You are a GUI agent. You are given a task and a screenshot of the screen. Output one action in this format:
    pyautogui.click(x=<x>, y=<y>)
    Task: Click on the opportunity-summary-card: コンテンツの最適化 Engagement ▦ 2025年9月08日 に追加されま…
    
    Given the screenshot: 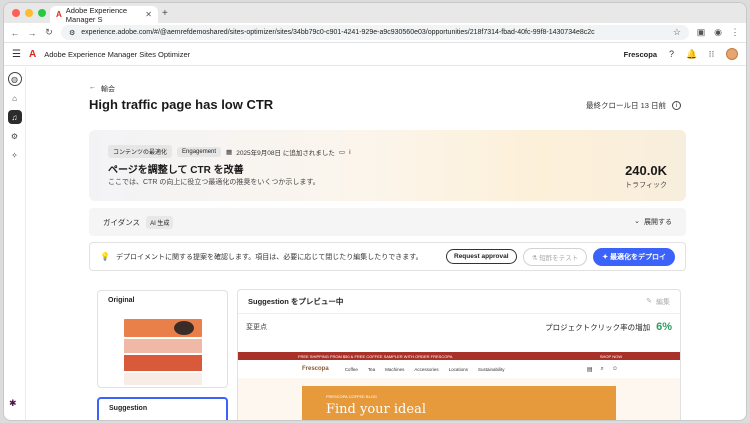 What is the action you would take?
    pyautogui.click(x=387, y=165)
    